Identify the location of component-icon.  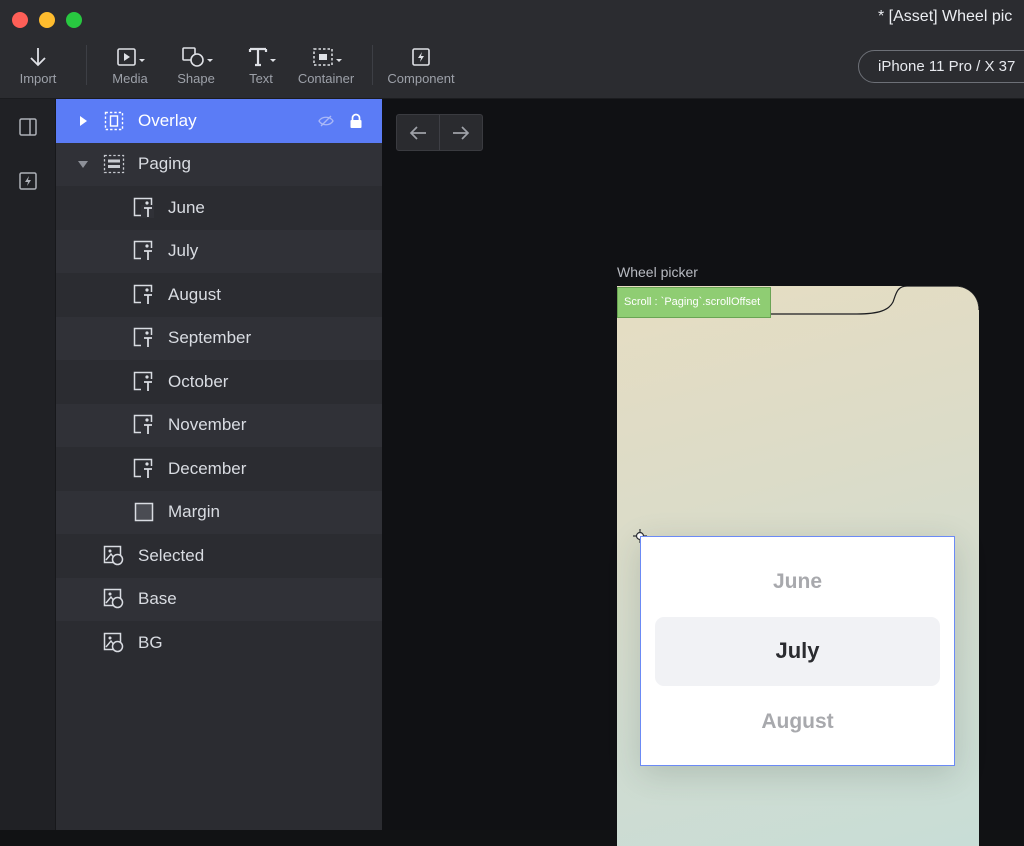
(421, 57).